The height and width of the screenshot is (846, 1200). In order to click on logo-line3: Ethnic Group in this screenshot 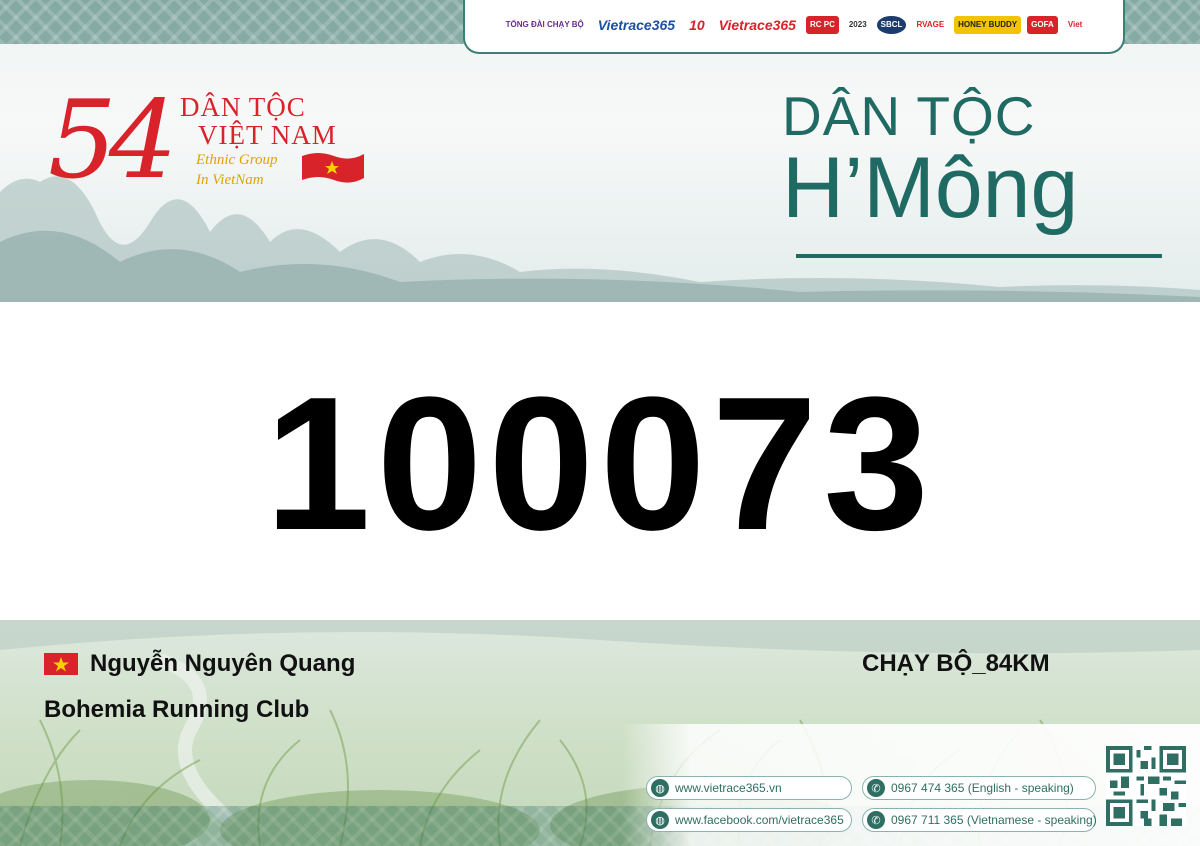, I will do `click(237, 160)`.